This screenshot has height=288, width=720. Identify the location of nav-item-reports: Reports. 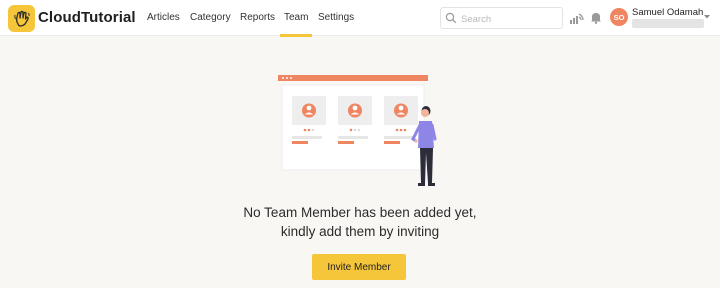
(257, 17).